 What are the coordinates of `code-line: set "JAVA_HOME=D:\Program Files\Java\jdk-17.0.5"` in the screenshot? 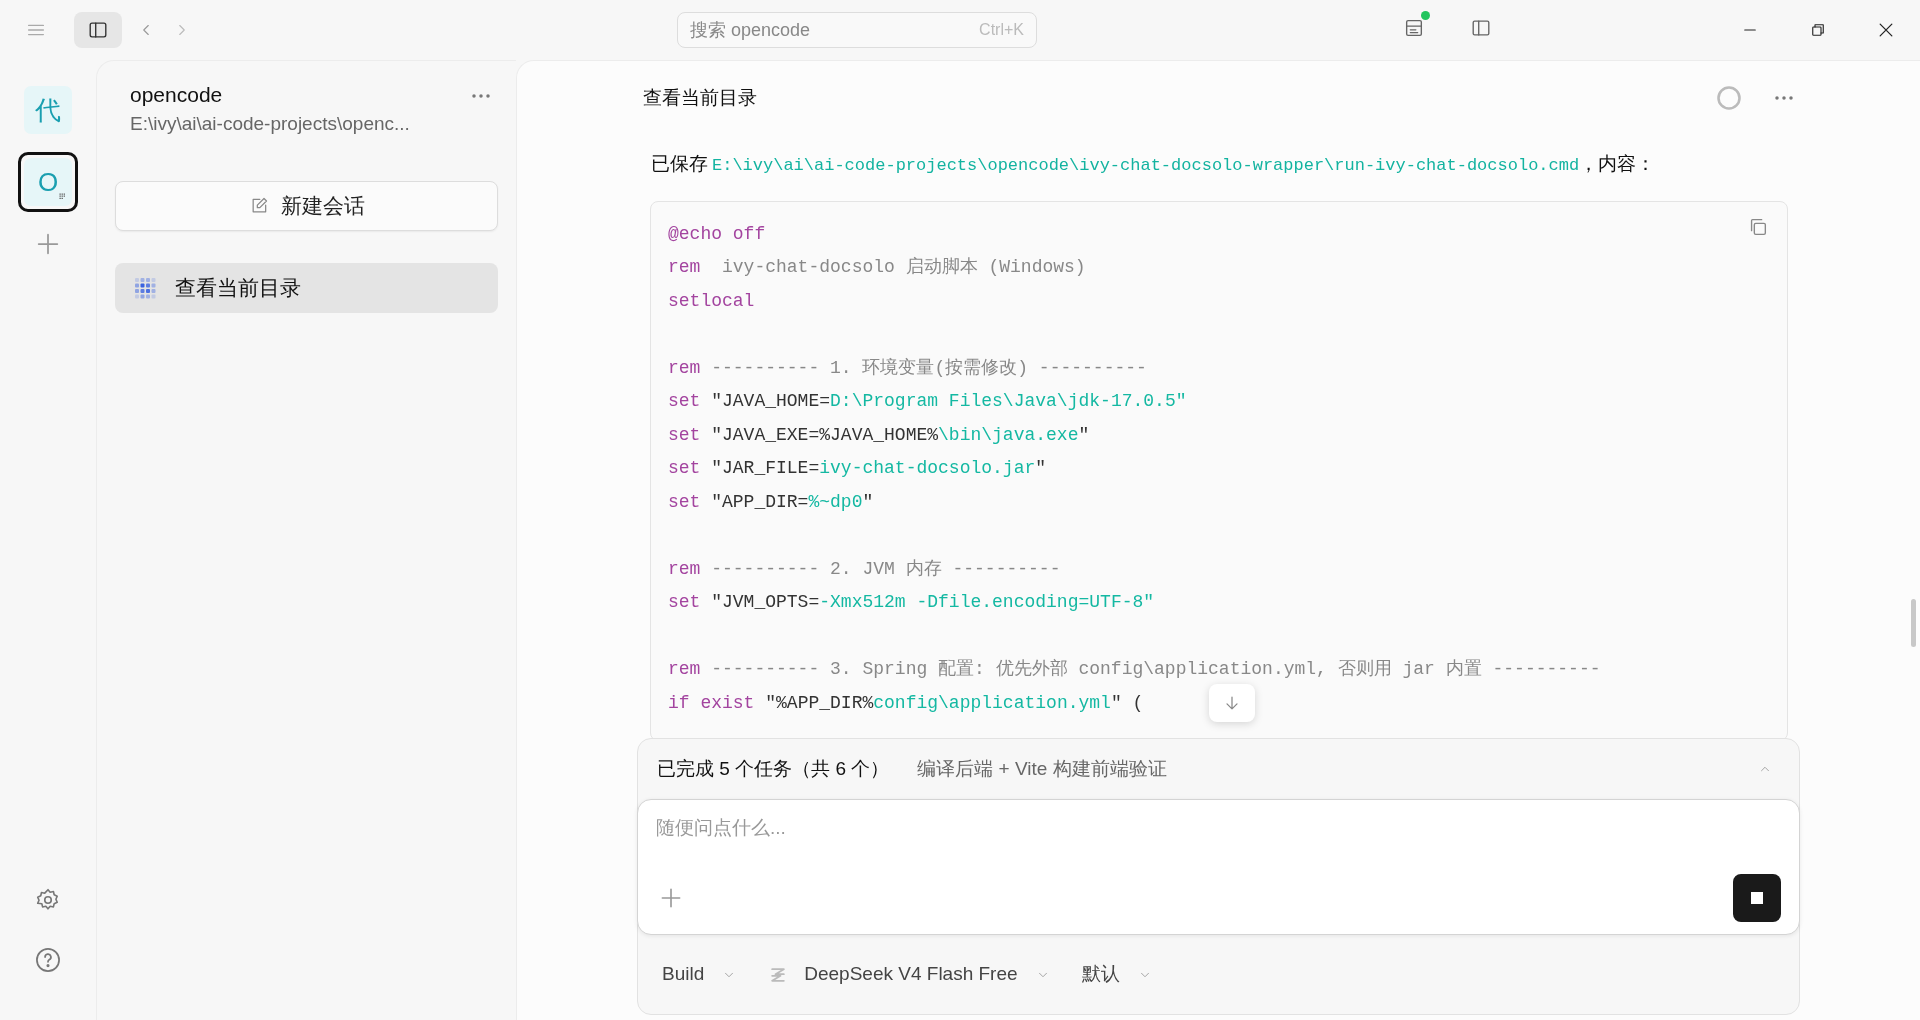 It's located at (927, 401).